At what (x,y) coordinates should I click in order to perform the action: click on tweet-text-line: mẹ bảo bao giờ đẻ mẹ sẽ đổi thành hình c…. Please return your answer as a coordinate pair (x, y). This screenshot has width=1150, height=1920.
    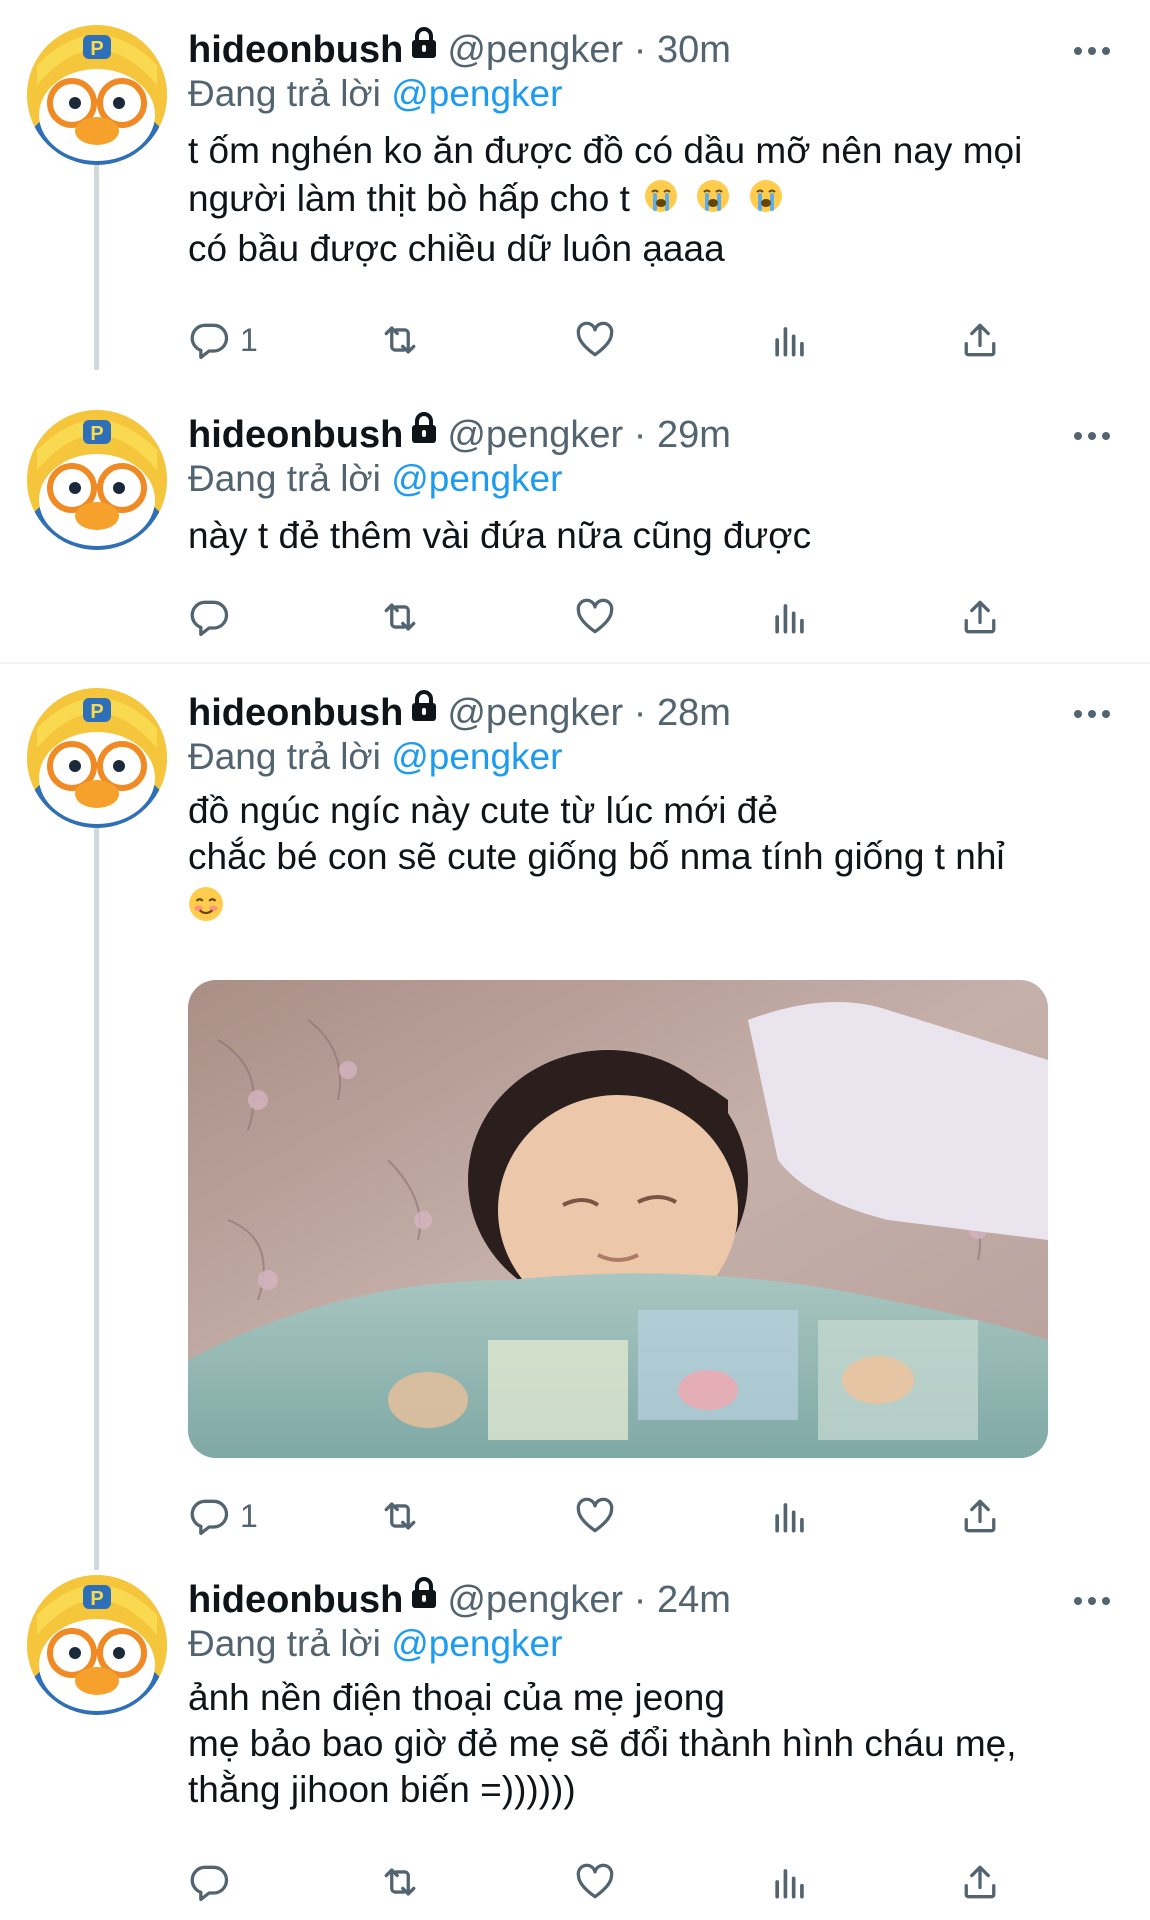
    Looking at the image, I should click on (602, 1743).